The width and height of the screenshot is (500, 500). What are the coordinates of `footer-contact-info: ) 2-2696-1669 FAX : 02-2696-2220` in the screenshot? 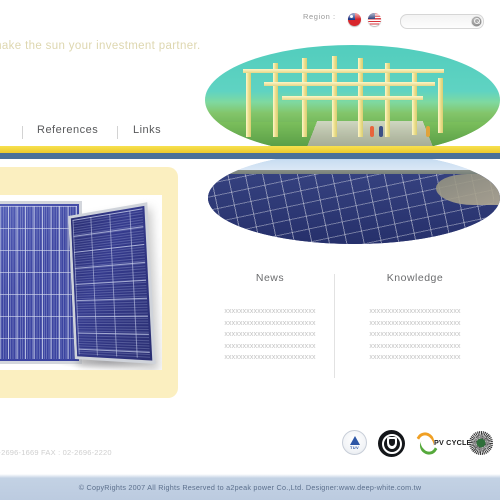 It's located at (56, 447).